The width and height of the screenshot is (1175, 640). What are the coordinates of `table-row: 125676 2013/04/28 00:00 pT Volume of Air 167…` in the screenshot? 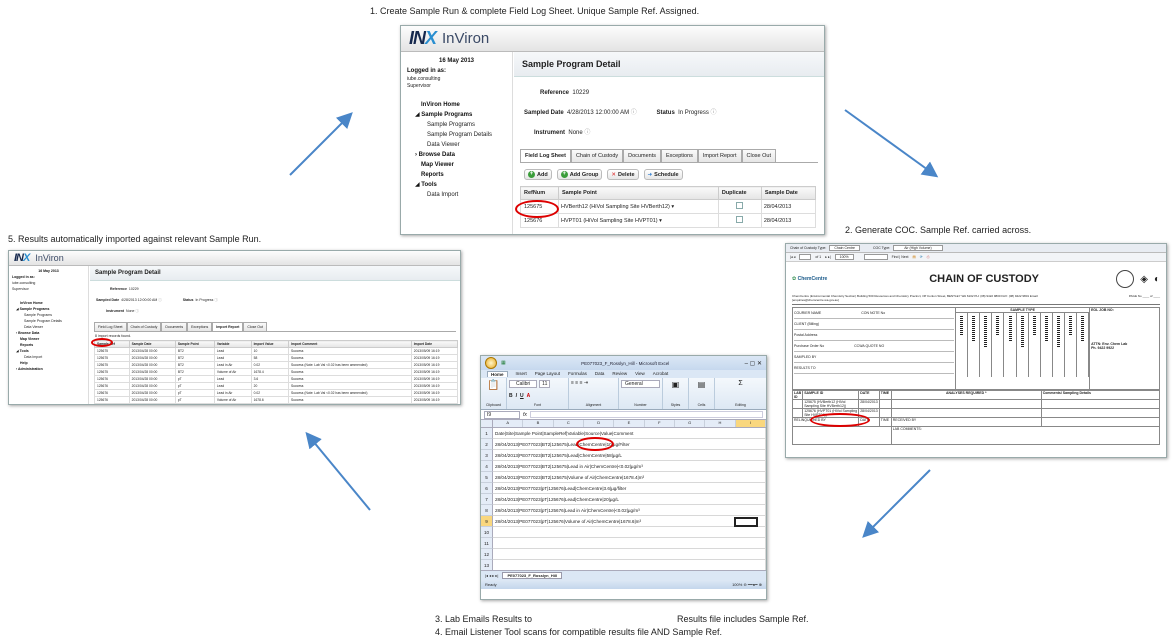 It's located at (276, 400).